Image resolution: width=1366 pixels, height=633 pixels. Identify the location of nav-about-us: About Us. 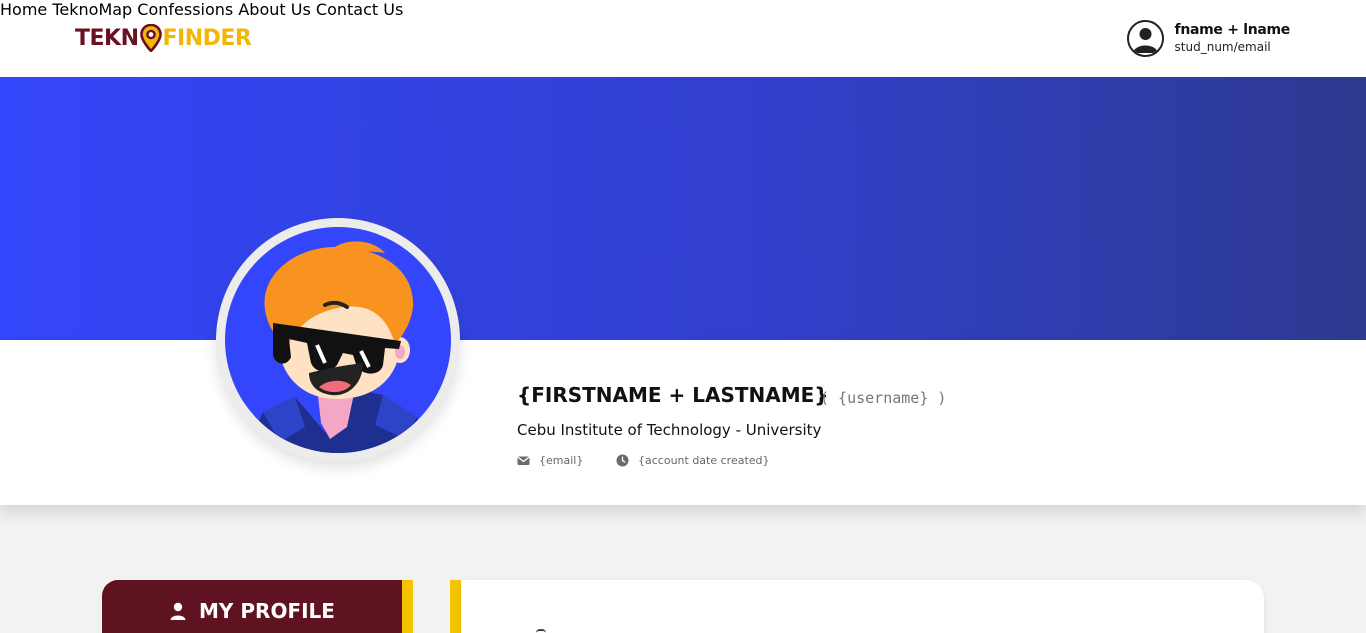
(274, 9).